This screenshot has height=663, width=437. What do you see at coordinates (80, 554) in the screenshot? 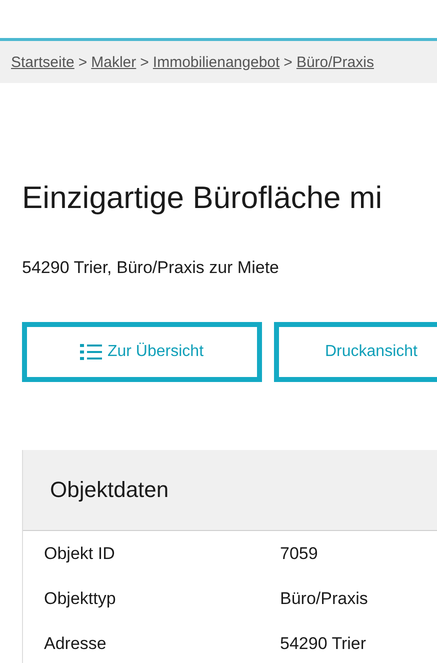
I see `property-label: Objekt ID` at bounding box center [80, 554].